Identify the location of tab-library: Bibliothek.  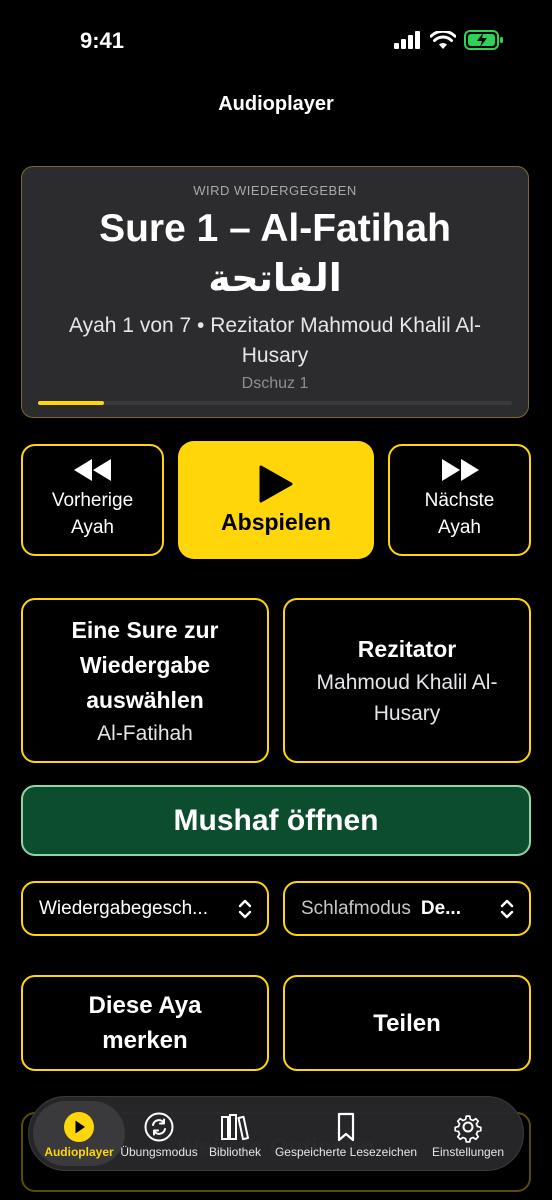
(235, 1134).